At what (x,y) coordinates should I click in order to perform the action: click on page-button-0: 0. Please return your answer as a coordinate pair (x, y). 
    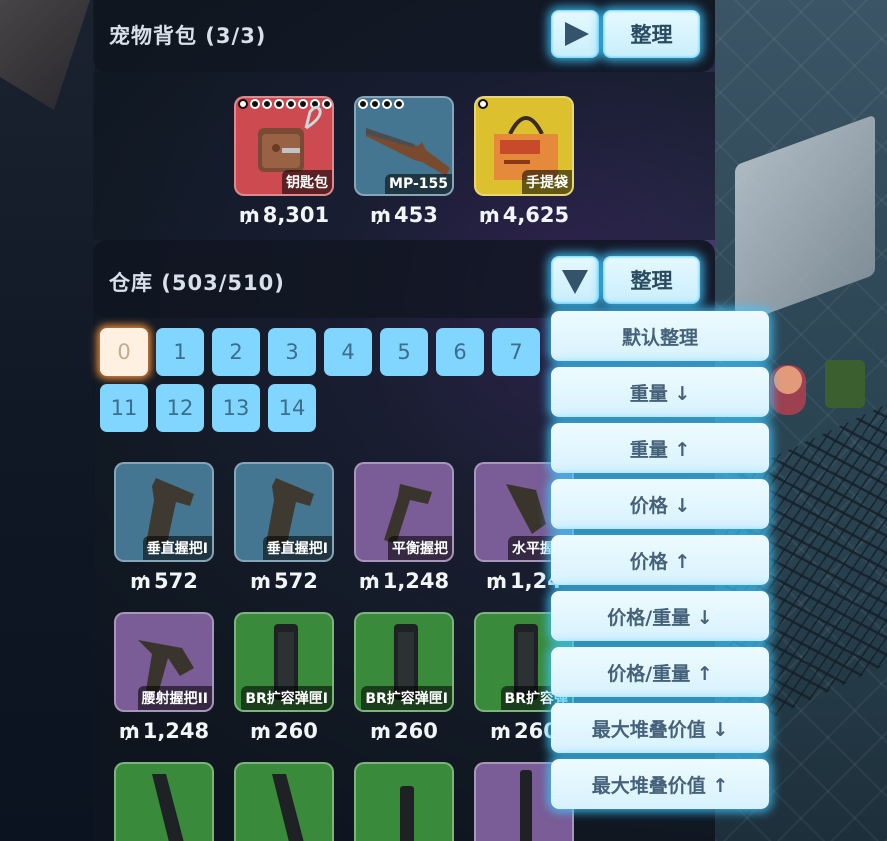
    Looking at the image, I should click on (124, 352).